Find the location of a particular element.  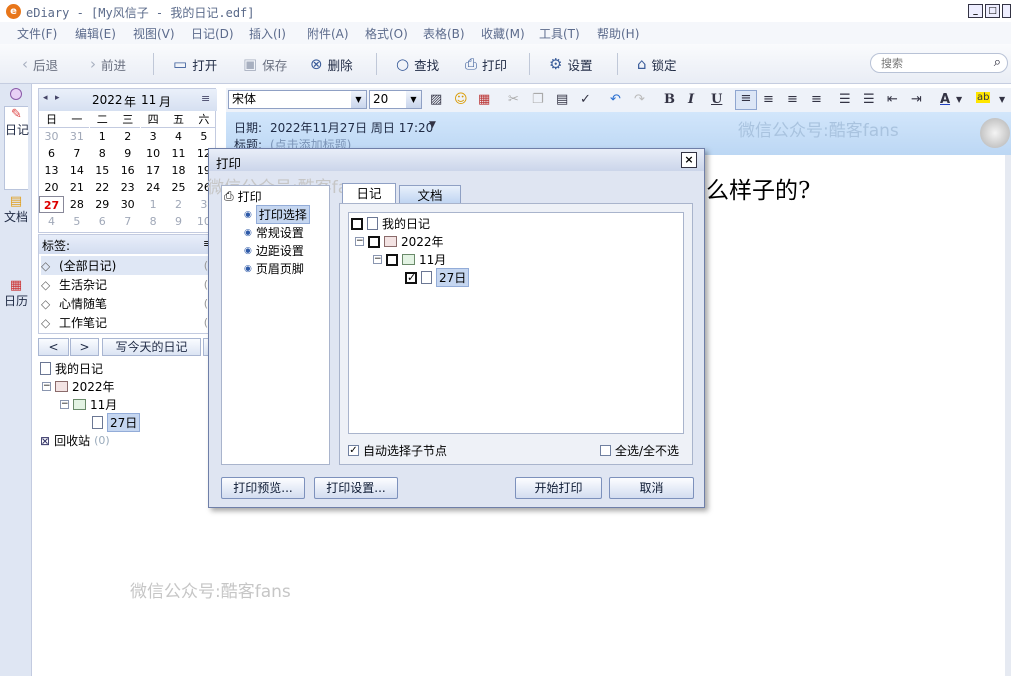

calendar-day: 14 is located at coordinates (76, 170).